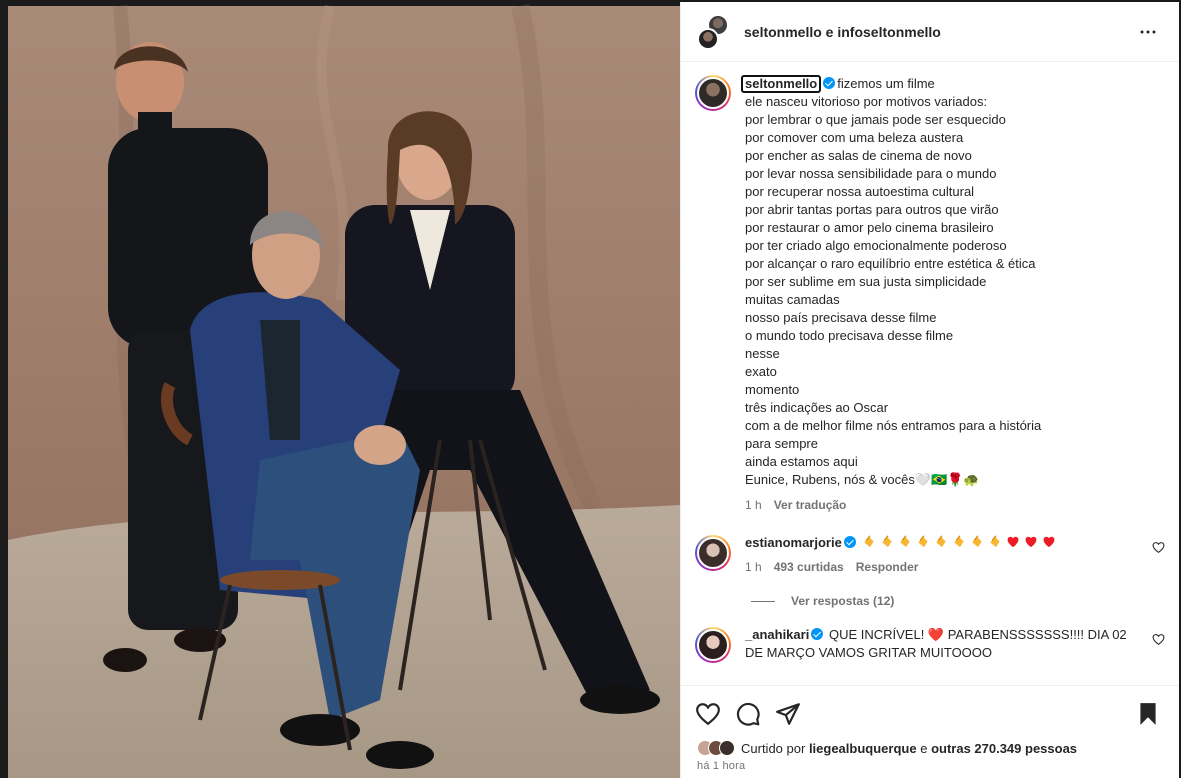 Image resolution: width=1181 pixels, height=778 pixels. Describe the element at coordinates (713, 93) in the screenshot. I see `caption-avatar` at that location.